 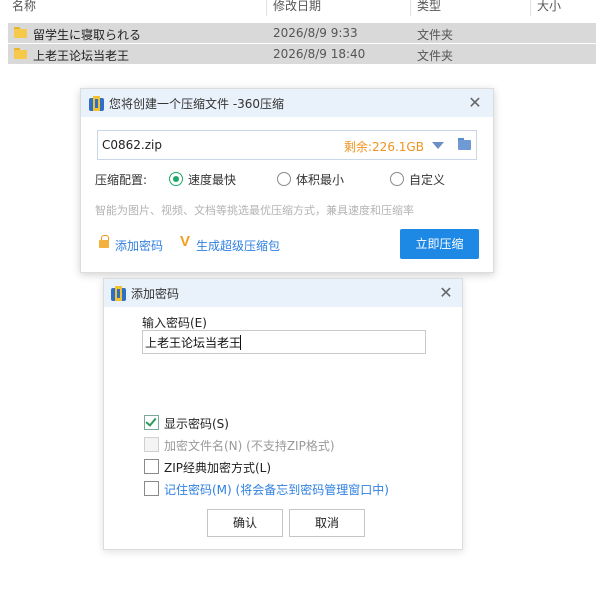 What do you see at coordinates (327, 523) in the screenshot?
I see `cancel-button: 取消` at bounding box center [327, 523].